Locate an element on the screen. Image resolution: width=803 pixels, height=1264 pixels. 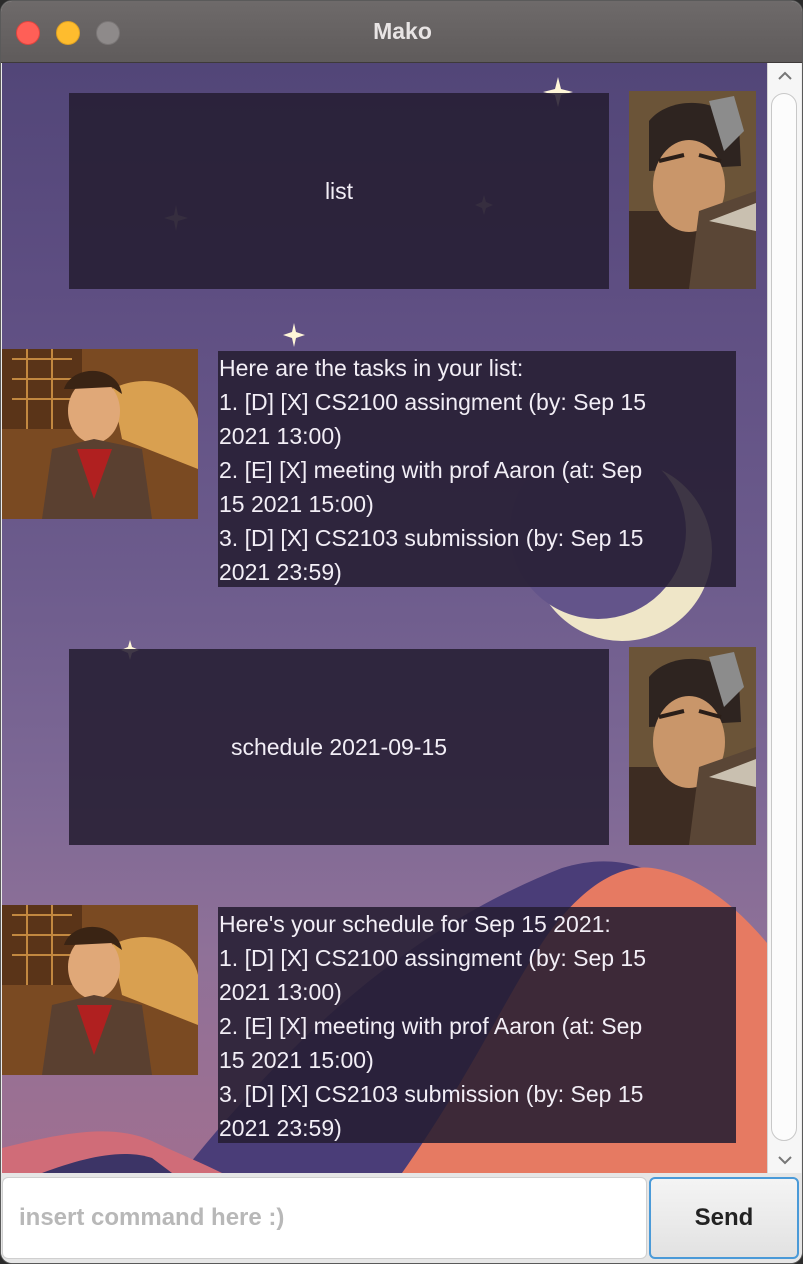
title-bar: Mako is located at coordinates (401, 32).